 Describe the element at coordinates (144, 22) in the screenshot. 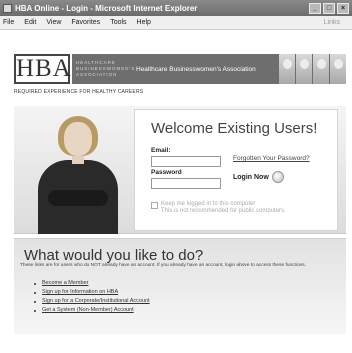

I see `menu-help: Help` at that location.